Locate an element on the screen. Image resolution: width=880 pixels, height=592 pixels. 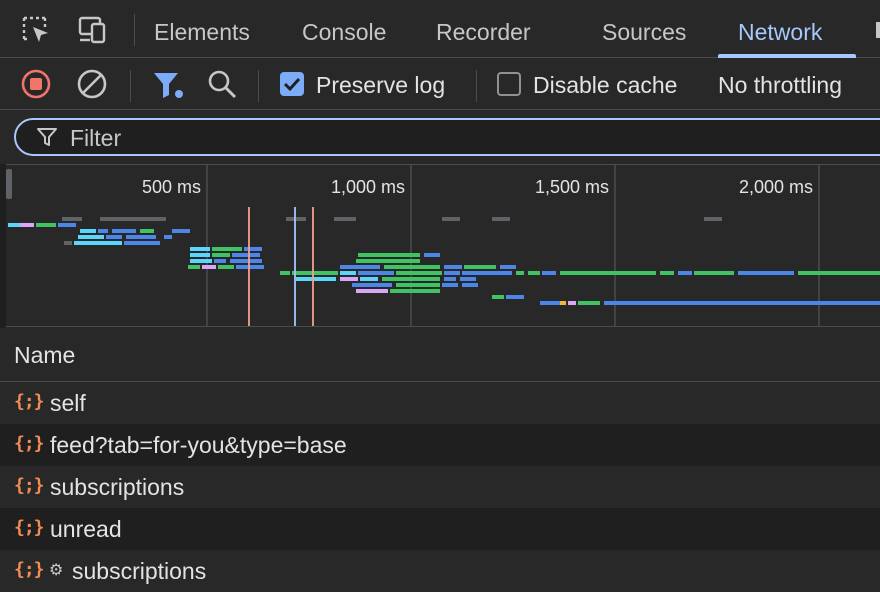
record-stop-icon is located at coordinates (36, 84).